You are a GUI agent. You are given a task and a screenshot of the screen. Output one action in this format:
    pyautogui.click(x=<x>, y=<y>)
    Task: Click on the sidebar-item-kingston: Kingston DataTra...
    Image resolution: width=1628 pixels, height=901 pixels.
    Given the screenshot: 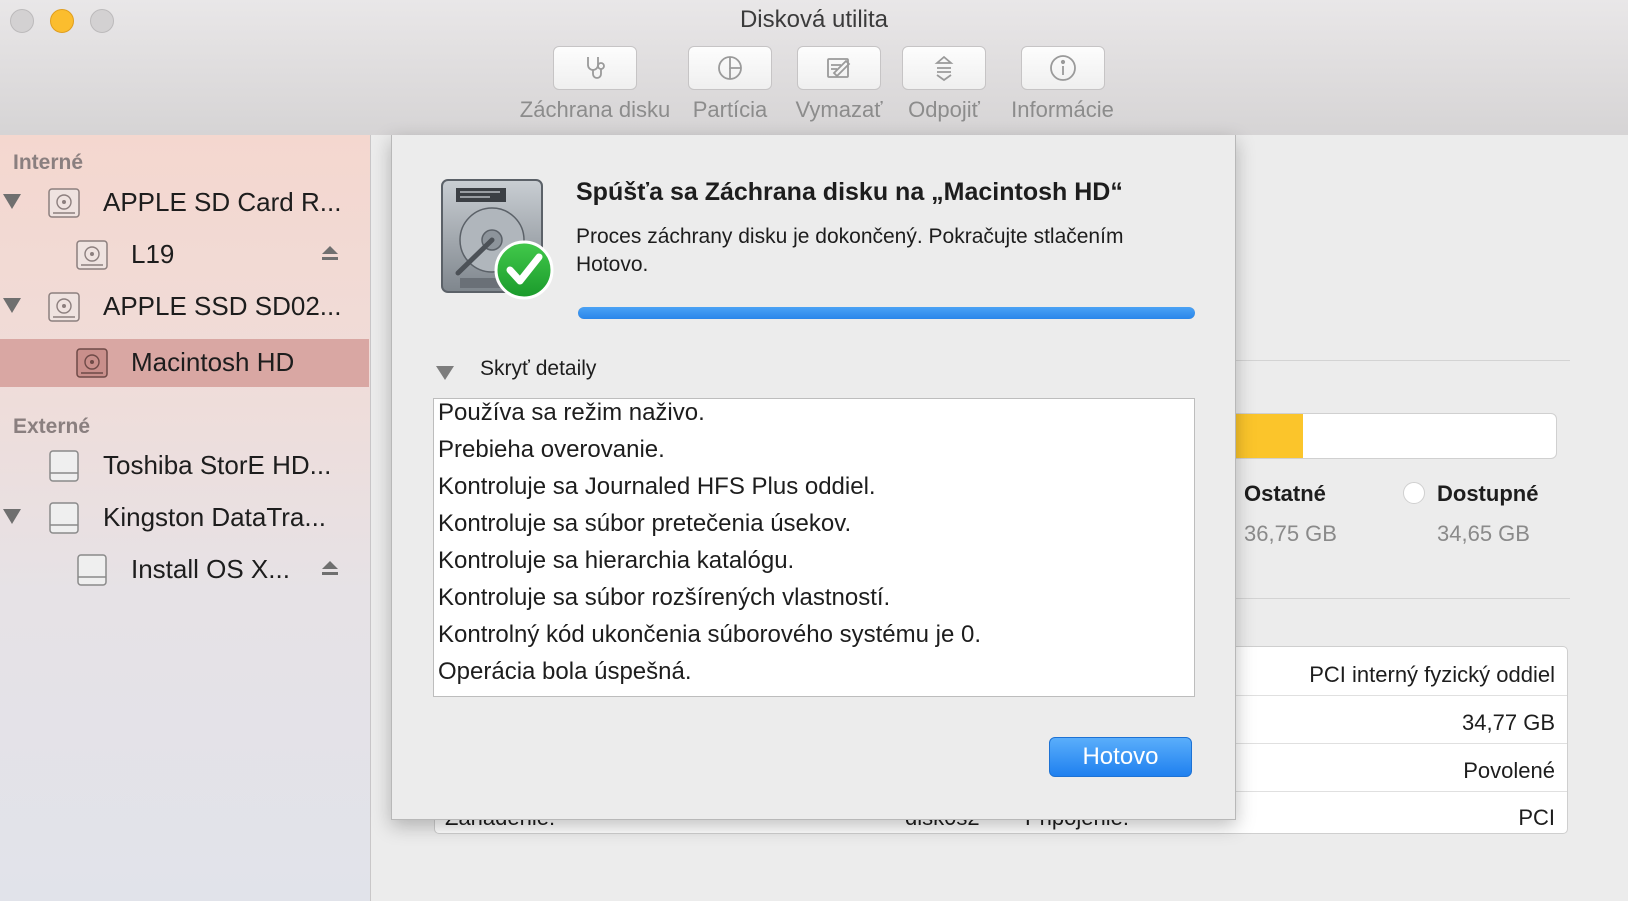 What is the action you would take?
    pyautogui.click(x=184, y=518)
    